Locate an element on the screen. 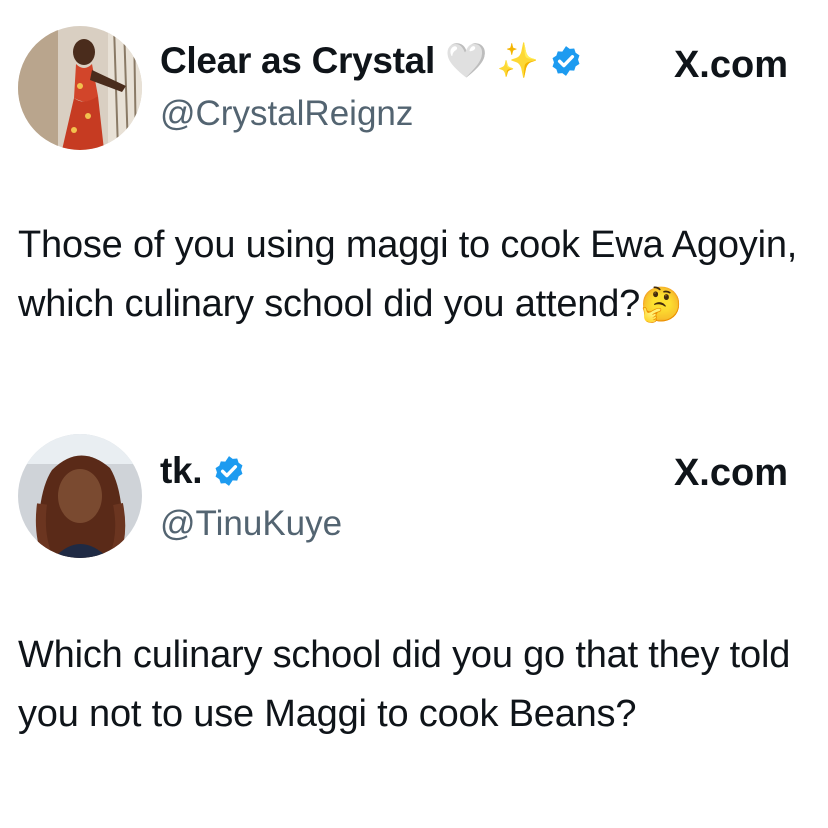 The height and width of the screenshot is (828, 828). name-row-crystal: Clear as Crystal 🤍 ✨ is located at coordinates (371, 61).